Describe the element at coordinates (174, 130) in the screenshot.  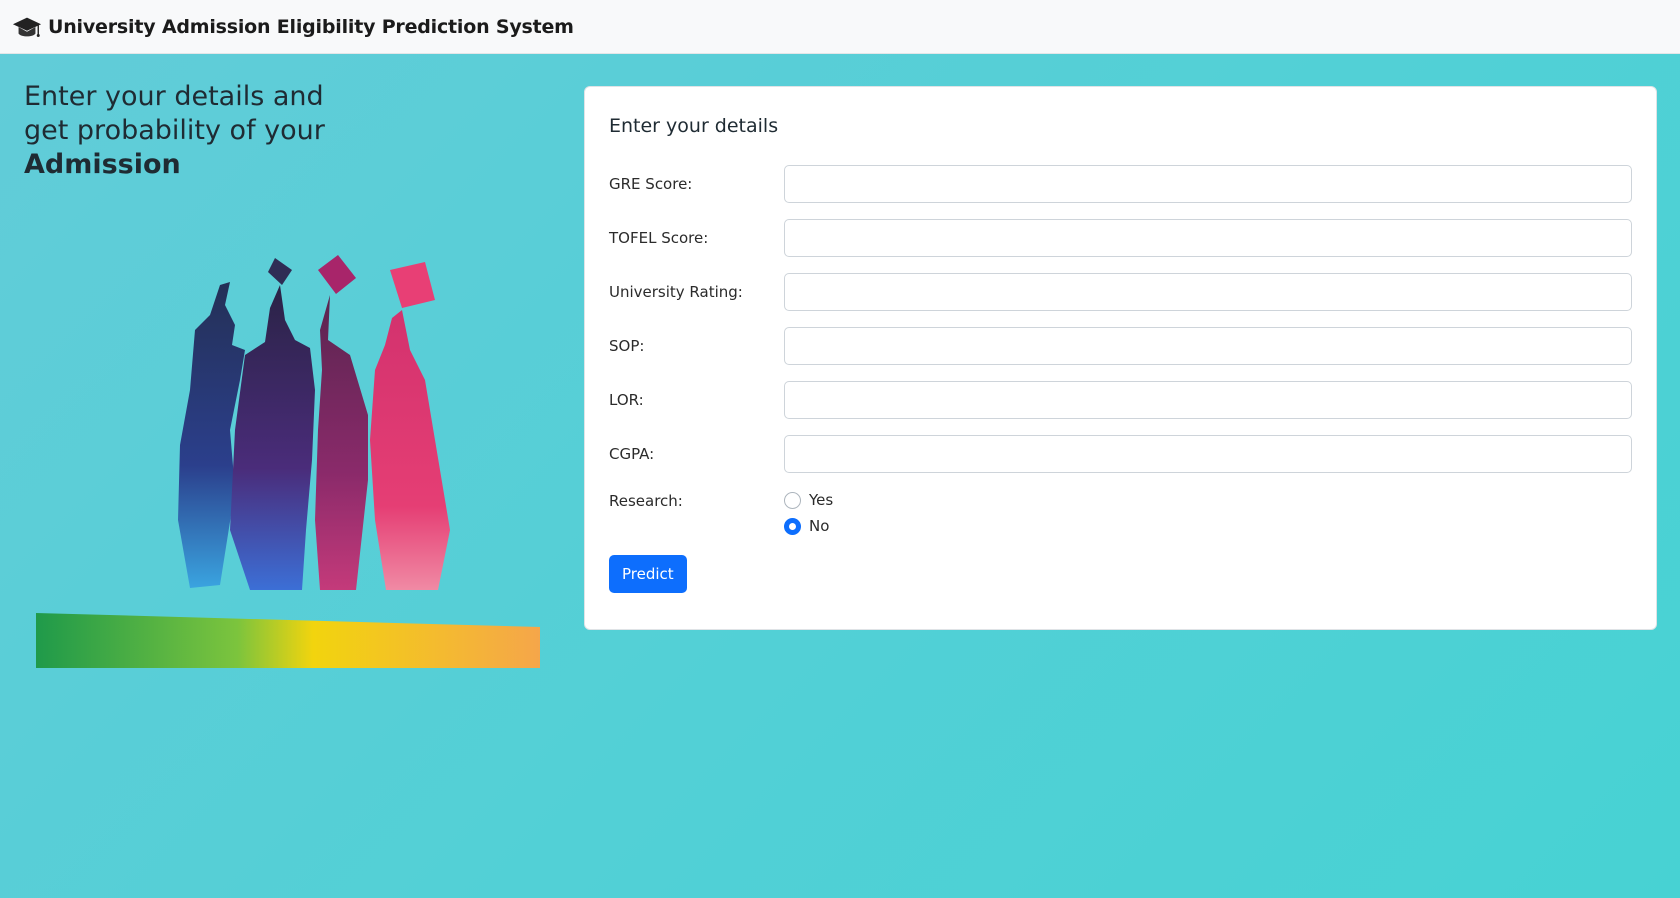
I see `hero-line-2: get probability of your` at that location.